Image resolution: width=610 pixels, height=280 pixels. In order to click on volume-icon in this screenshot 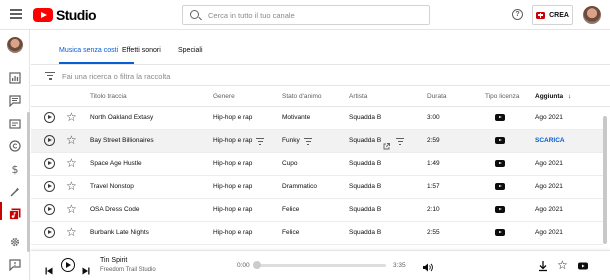, I will do `click(427, 266)`.